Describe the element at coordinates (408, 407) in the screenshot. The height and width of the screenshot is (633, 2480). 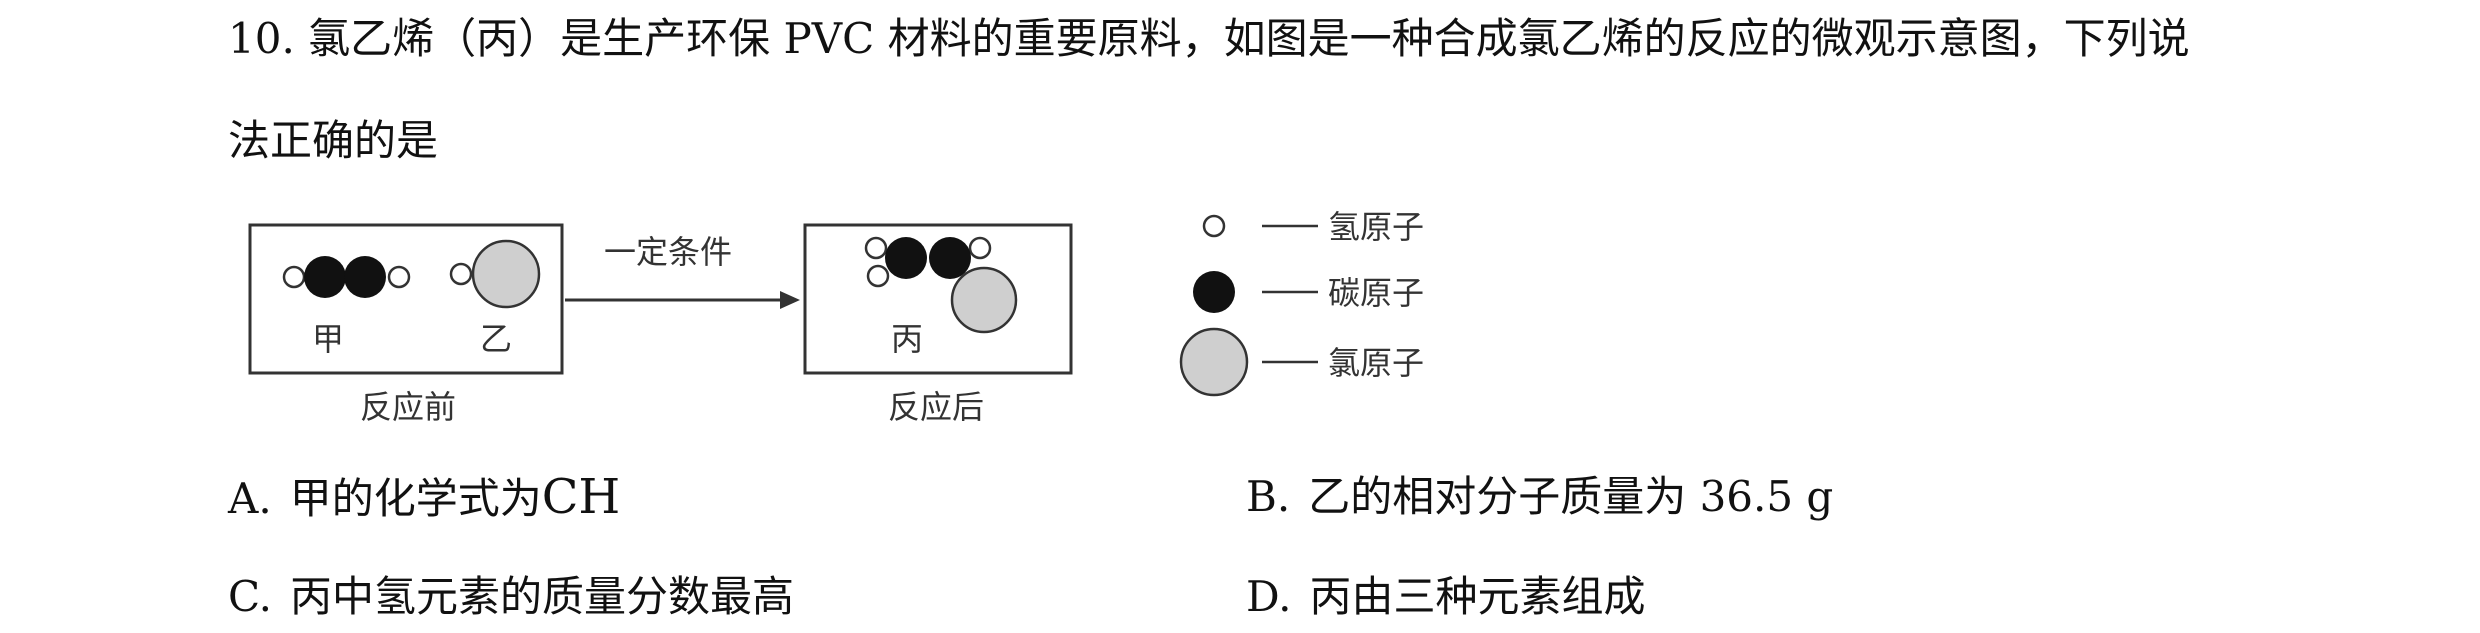
I see `caption-before: 反应前` at that location.